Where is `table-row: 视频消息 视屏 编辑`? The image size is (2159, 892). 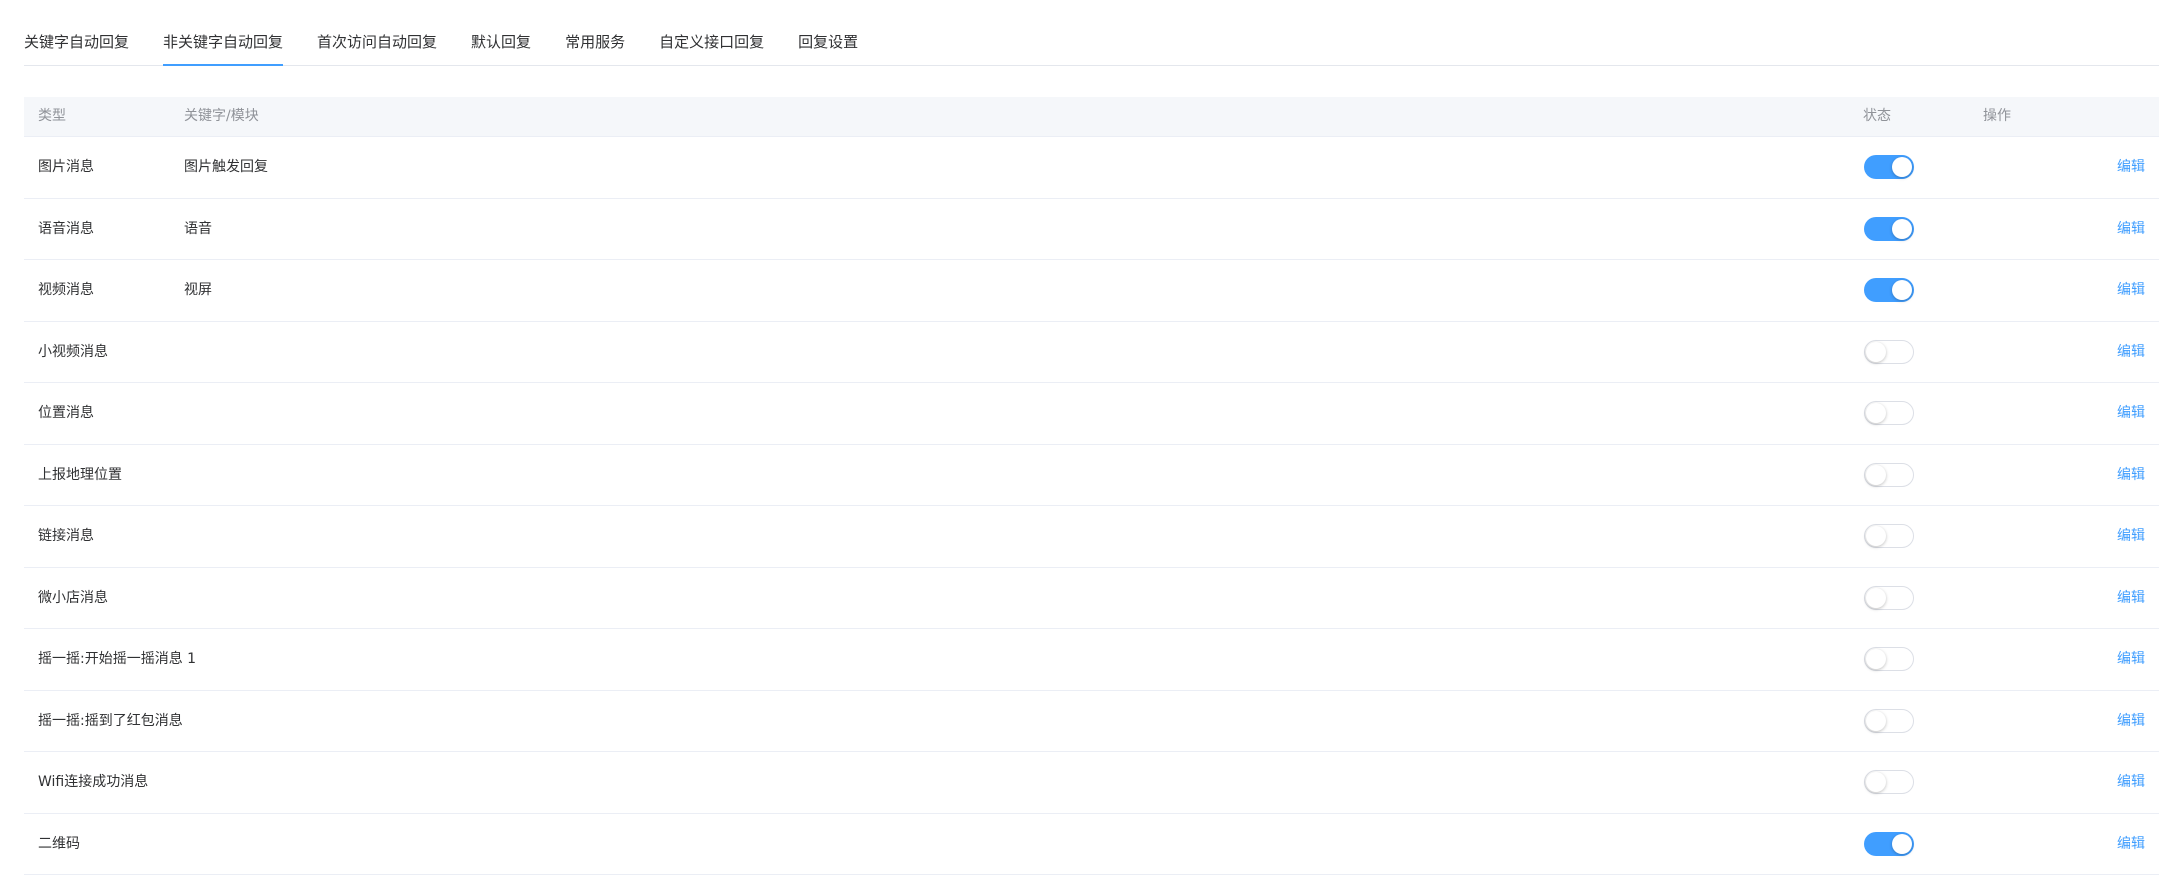
table-row: 视频消息 视屏 编辑 is located at coordinates (1091, 291).